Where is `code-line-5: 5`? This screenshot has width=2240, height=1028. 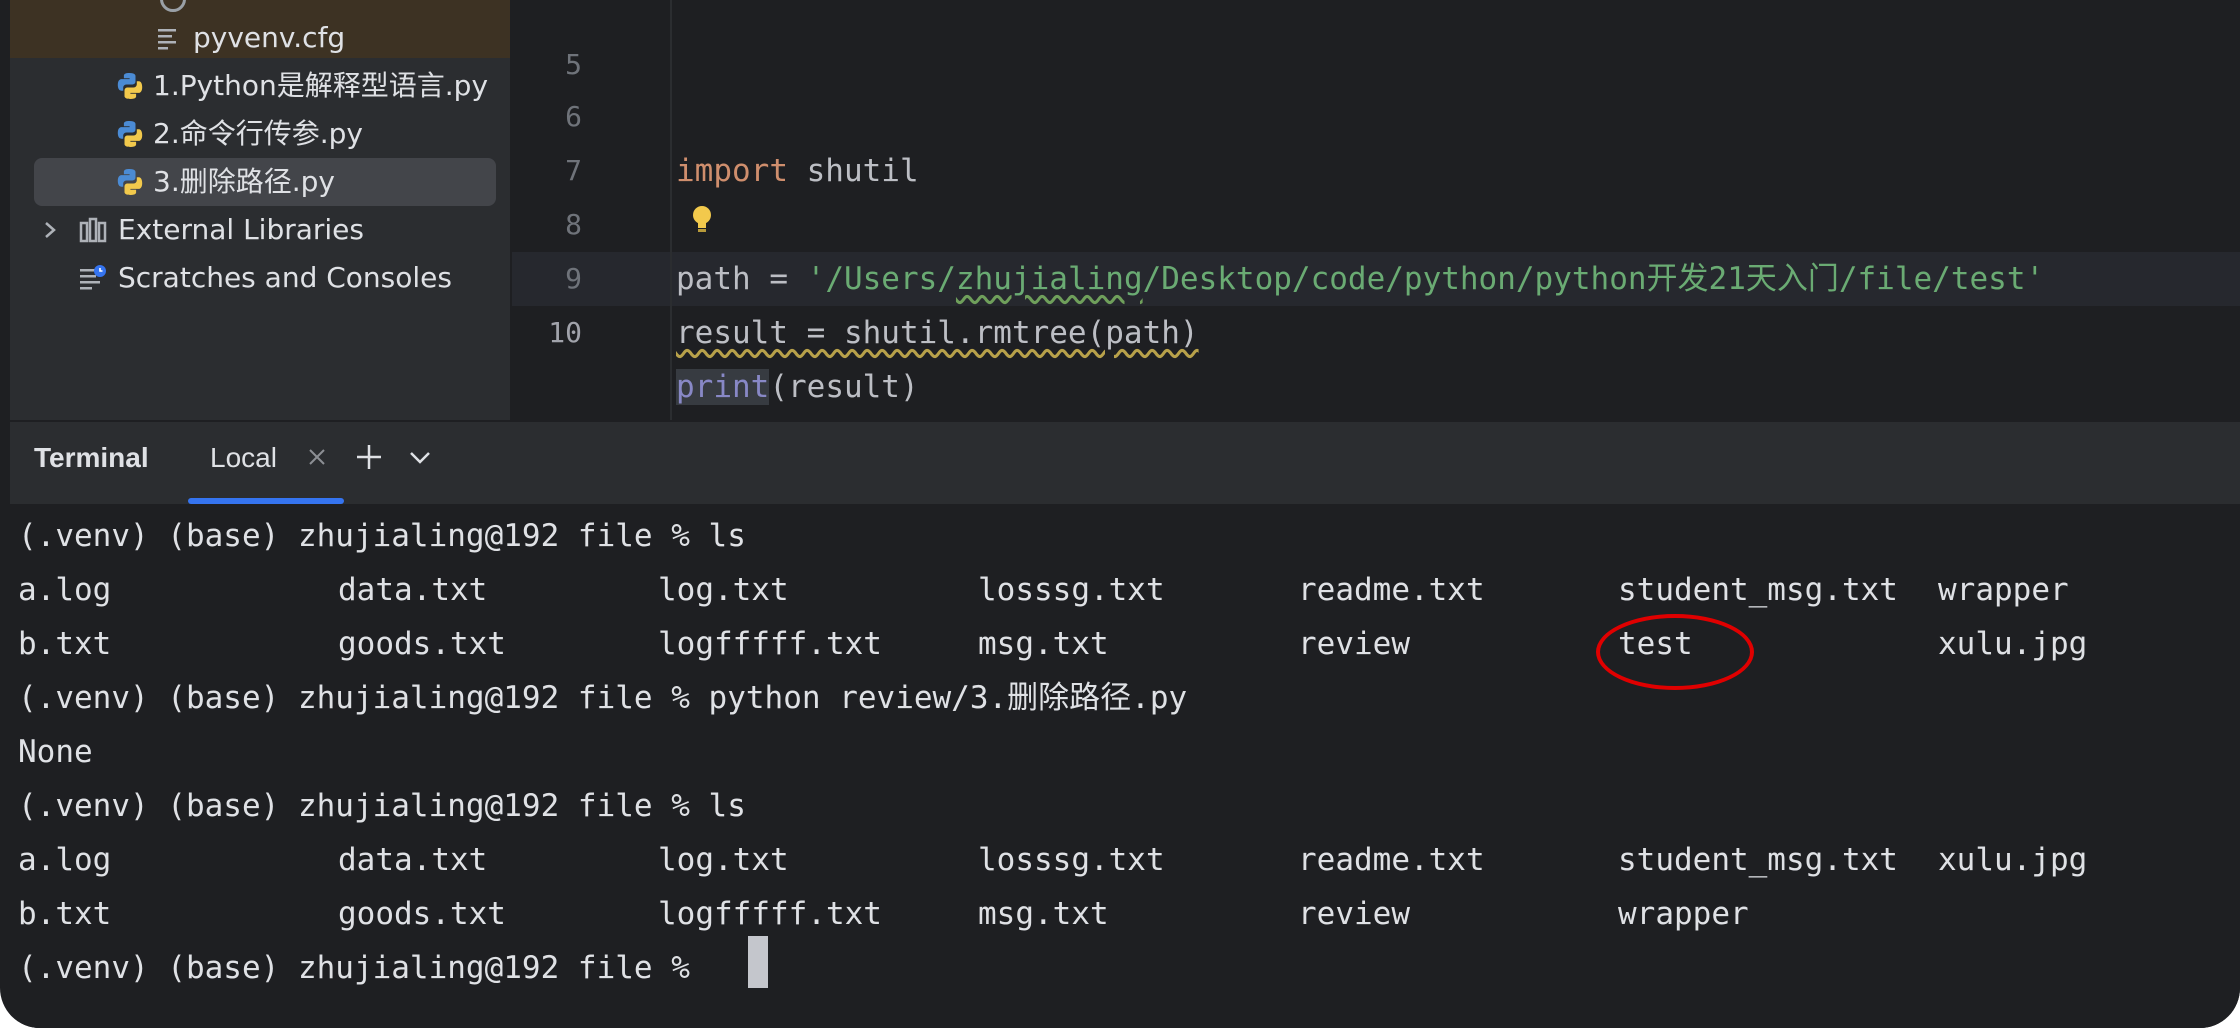
code-line-5: 5 is located at coordinates (568, 40).